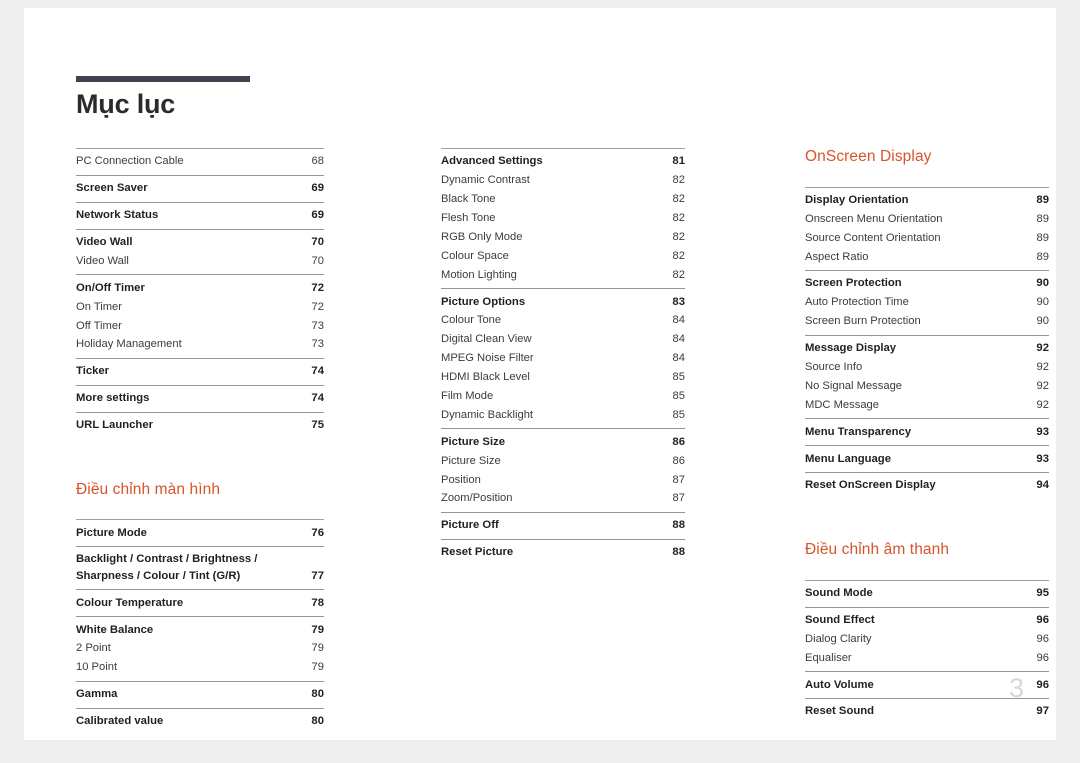 The height and width of the screenshot is (763, 1080). I want to click on toc-entry: Screen Protection 90, so click(927, 283).